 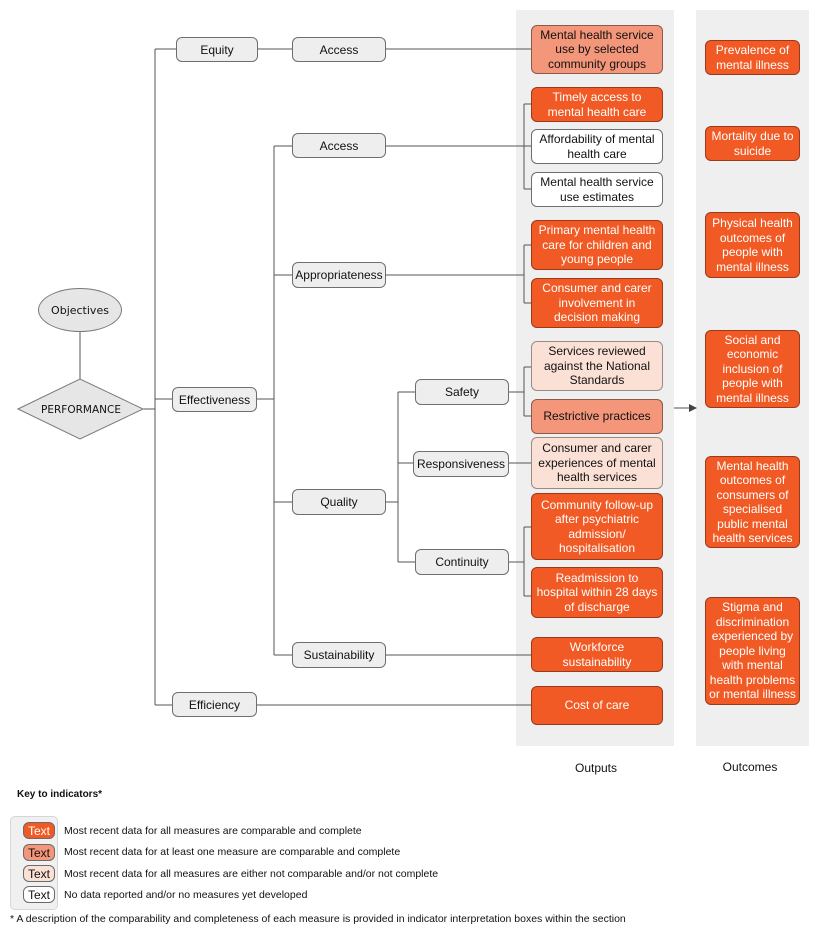 What do you see at coordinates (217, 49) in the screenshot?
I see `node-equity: Equity` at bounding box center [217, 49].